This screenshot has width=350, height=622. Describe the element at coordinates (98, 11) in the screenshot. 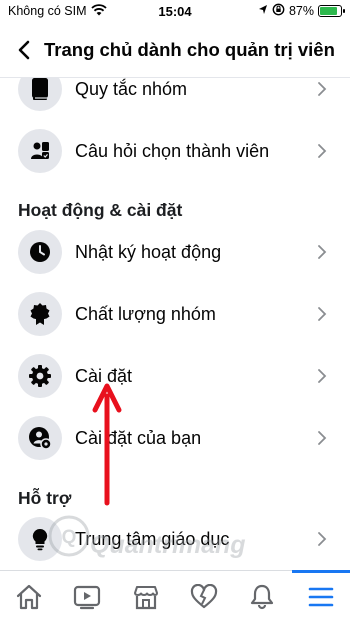

I see `wifi-icon` at that location.